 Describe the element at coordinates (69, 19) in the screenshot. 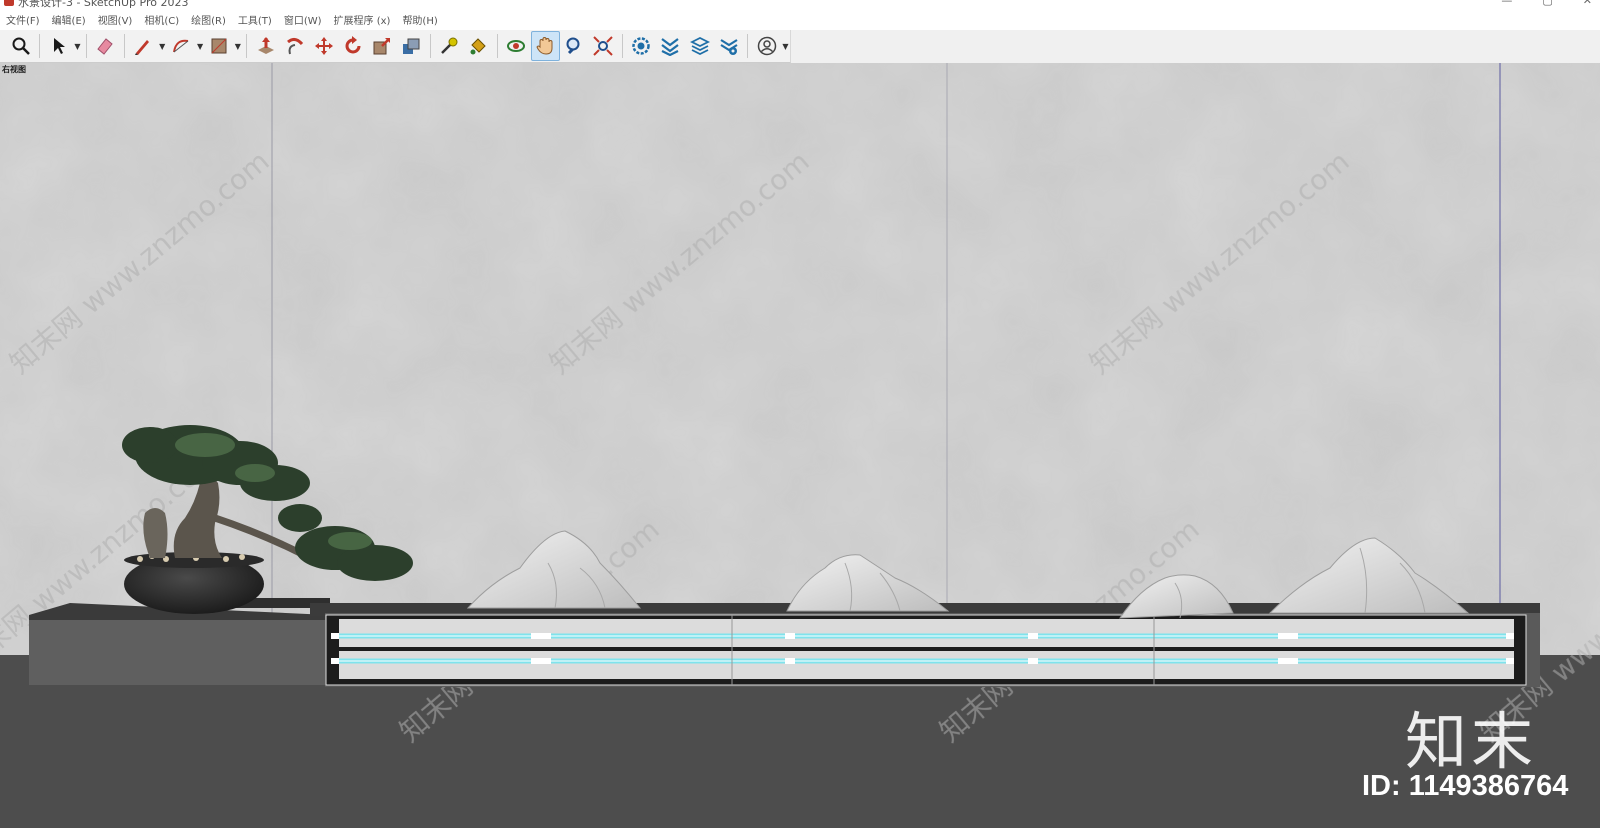

I see `menu-edit: 编辑(E)` at that location.